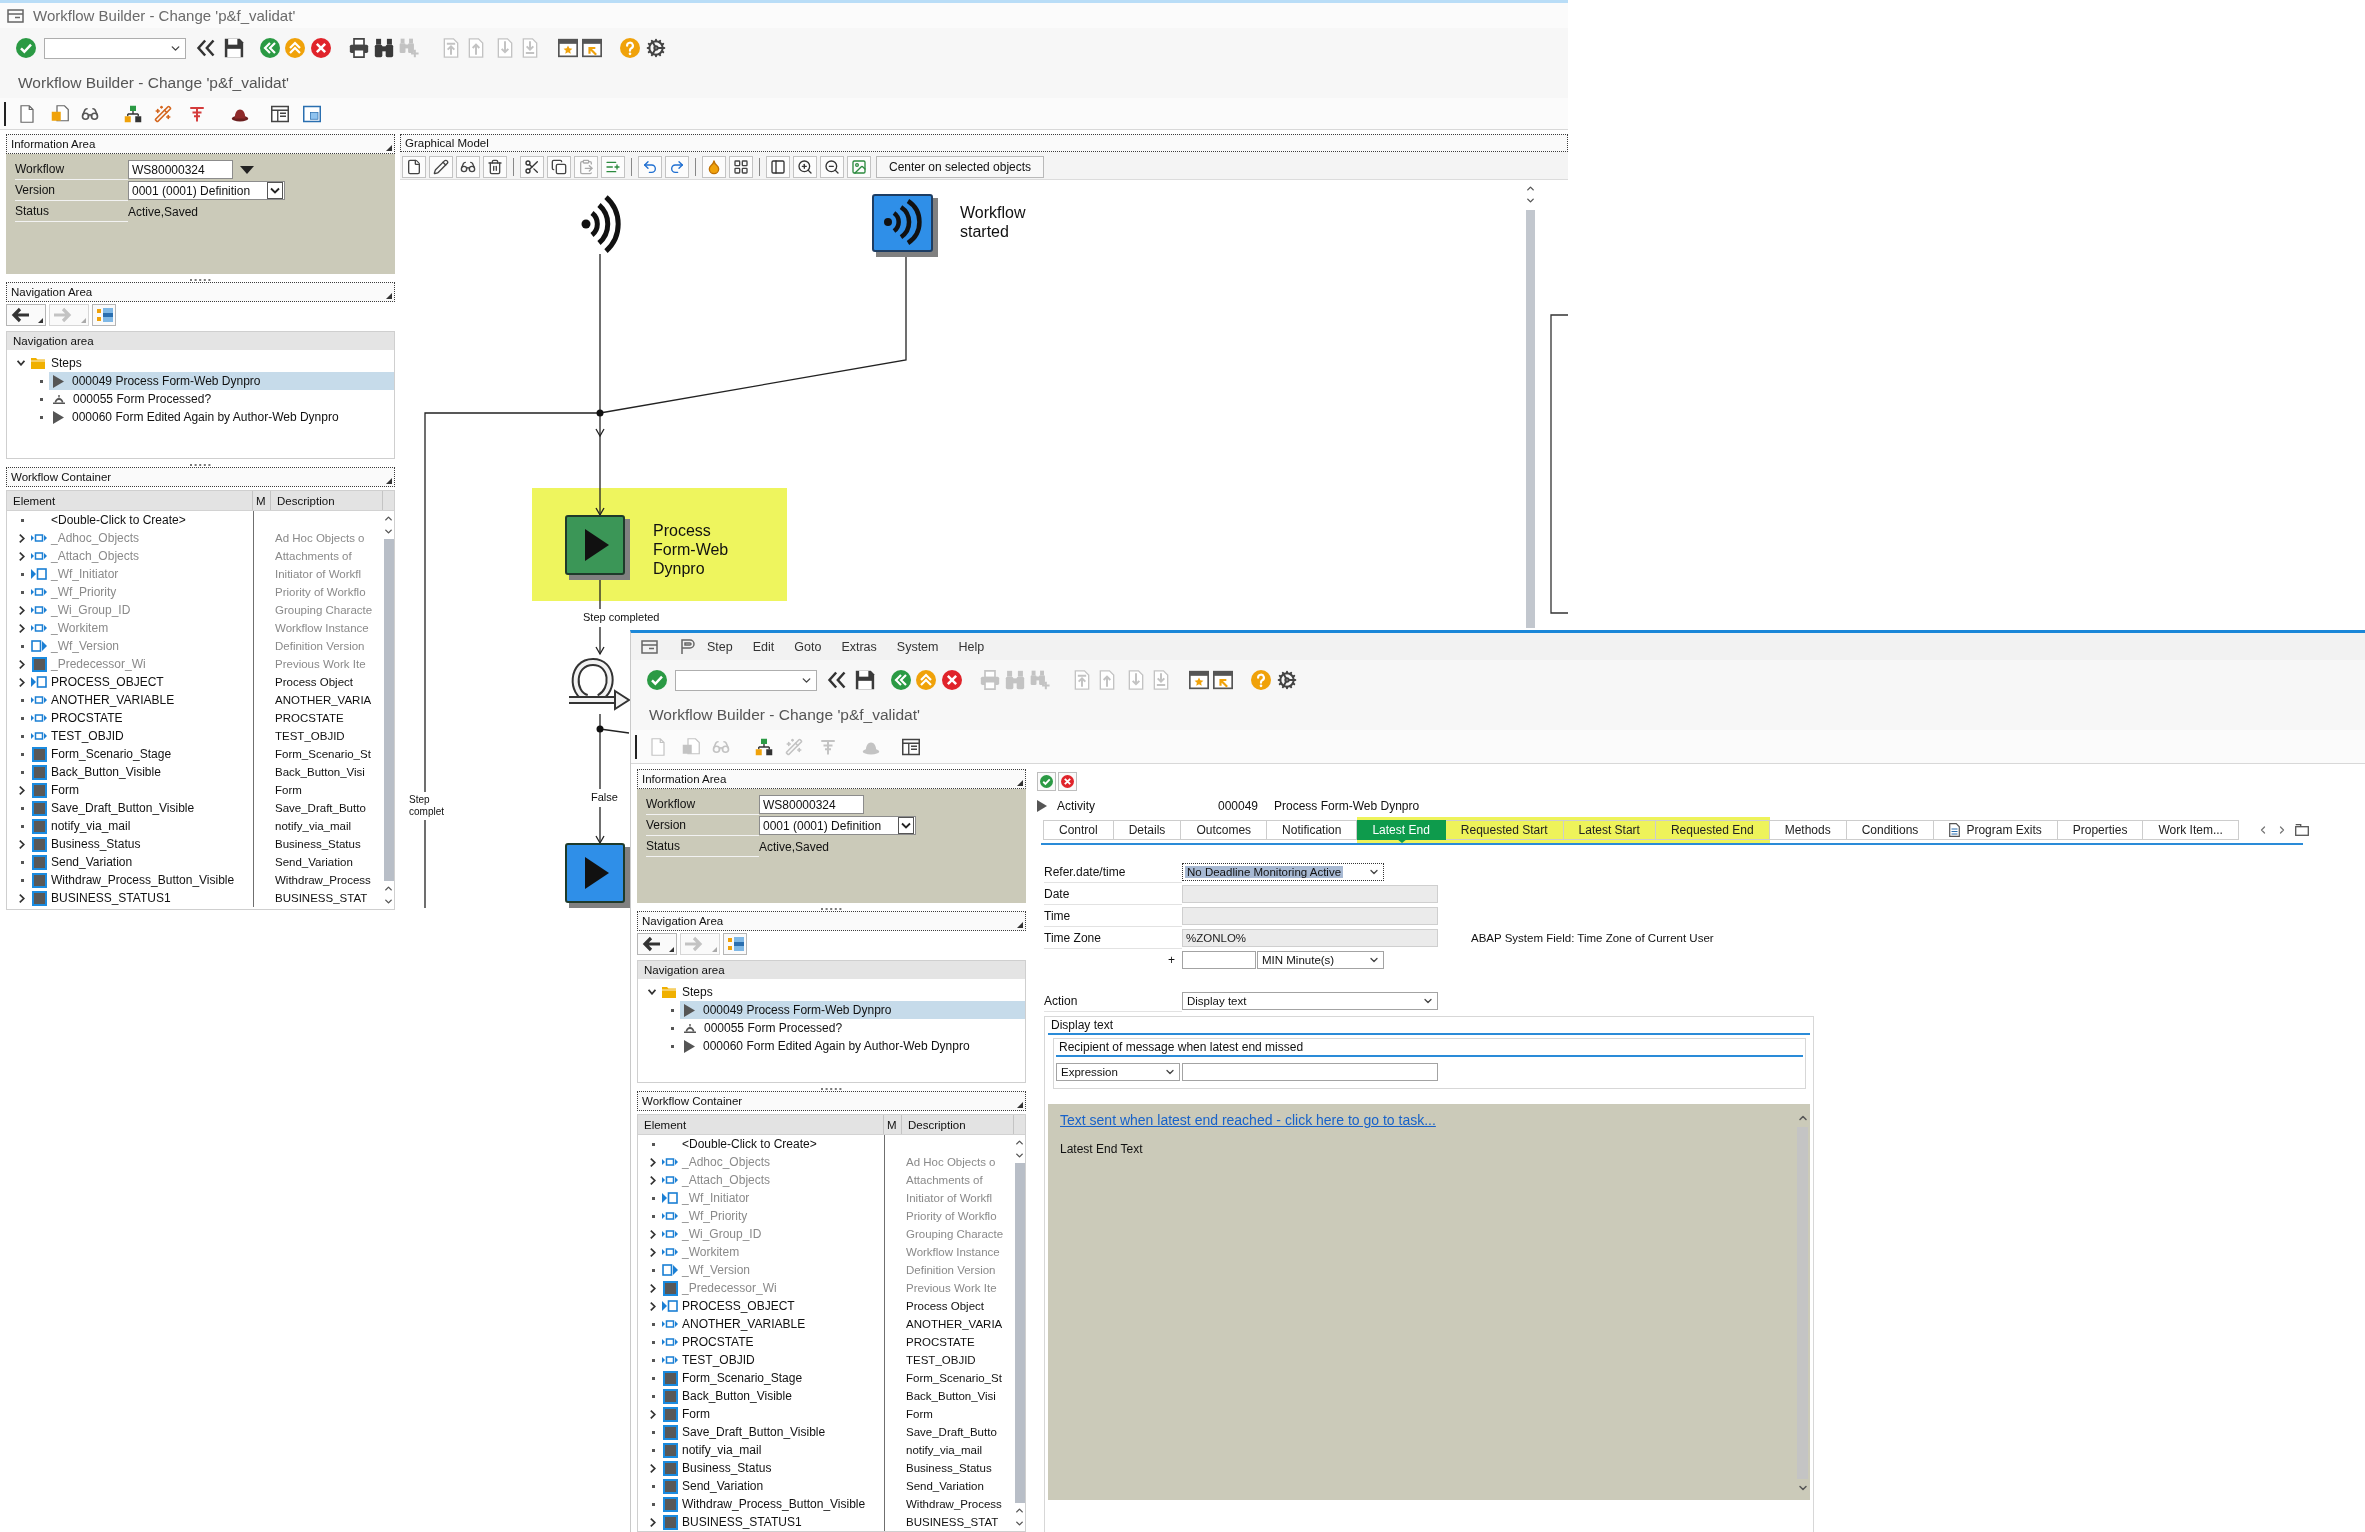  I want to click on fill-button, so click(714, 166).